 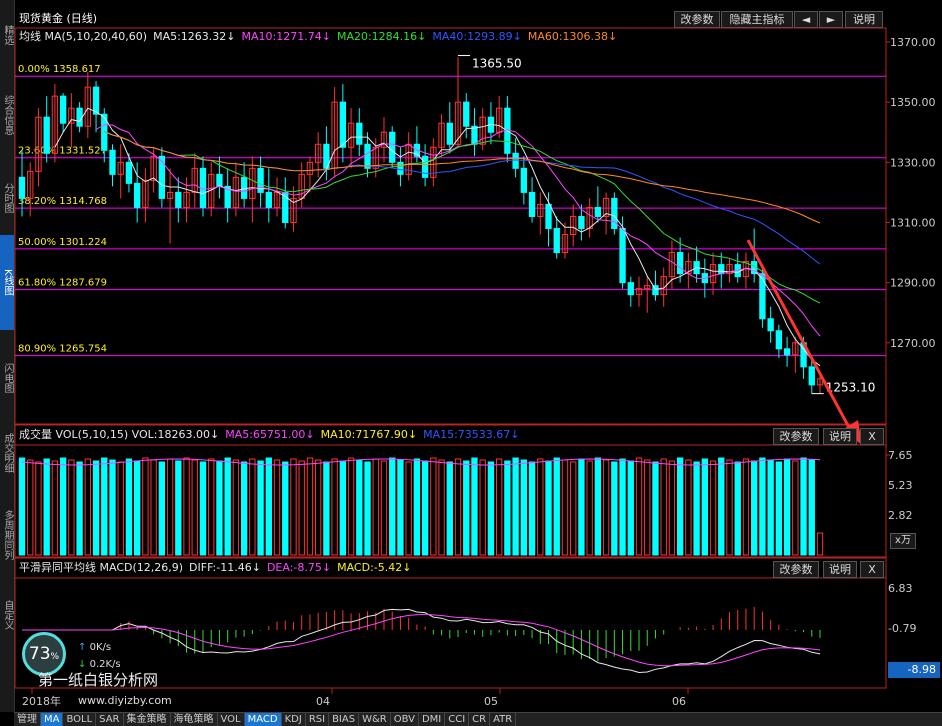 I want to click on indicator-tab-dmi: DMI, so click(x=432, y=719).